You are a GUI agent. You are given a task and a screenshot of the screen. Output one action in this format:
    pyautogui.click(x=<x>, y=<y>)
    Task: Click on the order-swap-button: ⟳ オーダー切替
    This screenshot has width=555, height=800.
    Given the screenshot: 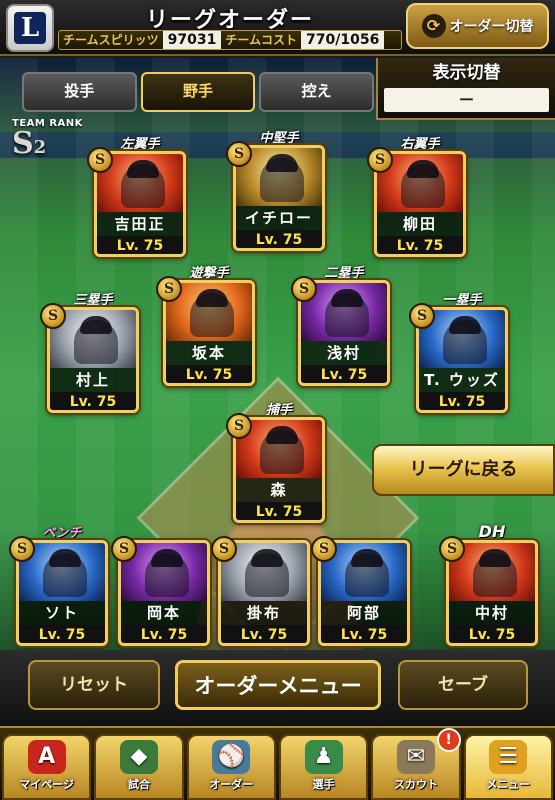 What is the action you would take?
    pyautogui.click(x=477, y=26)
    